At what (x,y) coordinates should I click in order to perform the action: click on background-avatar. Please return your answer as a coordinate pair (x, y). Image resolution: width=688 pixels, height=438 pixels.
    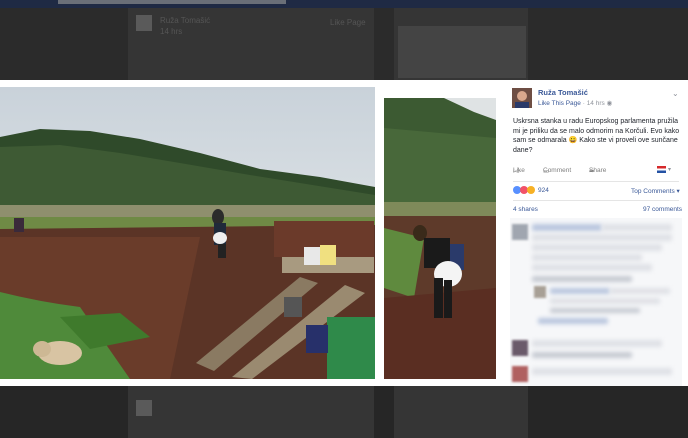
    Looking at the image, I should click on (144, 23).